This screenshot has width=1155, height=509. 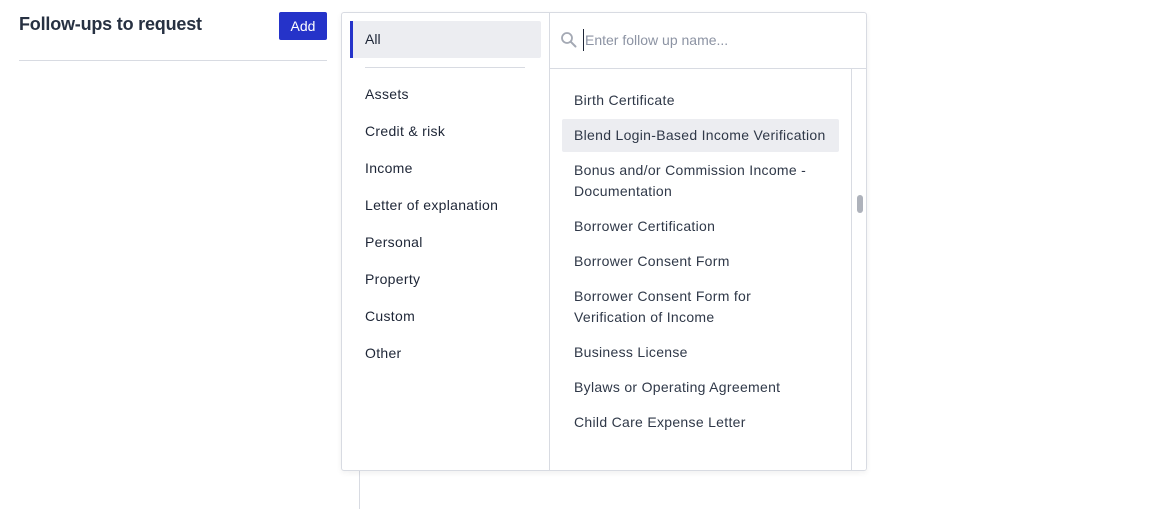 What do you see at coordinates (445, 286) in the screenshot?
I see `category-item-property: Property` at bounding box center [445, 286].